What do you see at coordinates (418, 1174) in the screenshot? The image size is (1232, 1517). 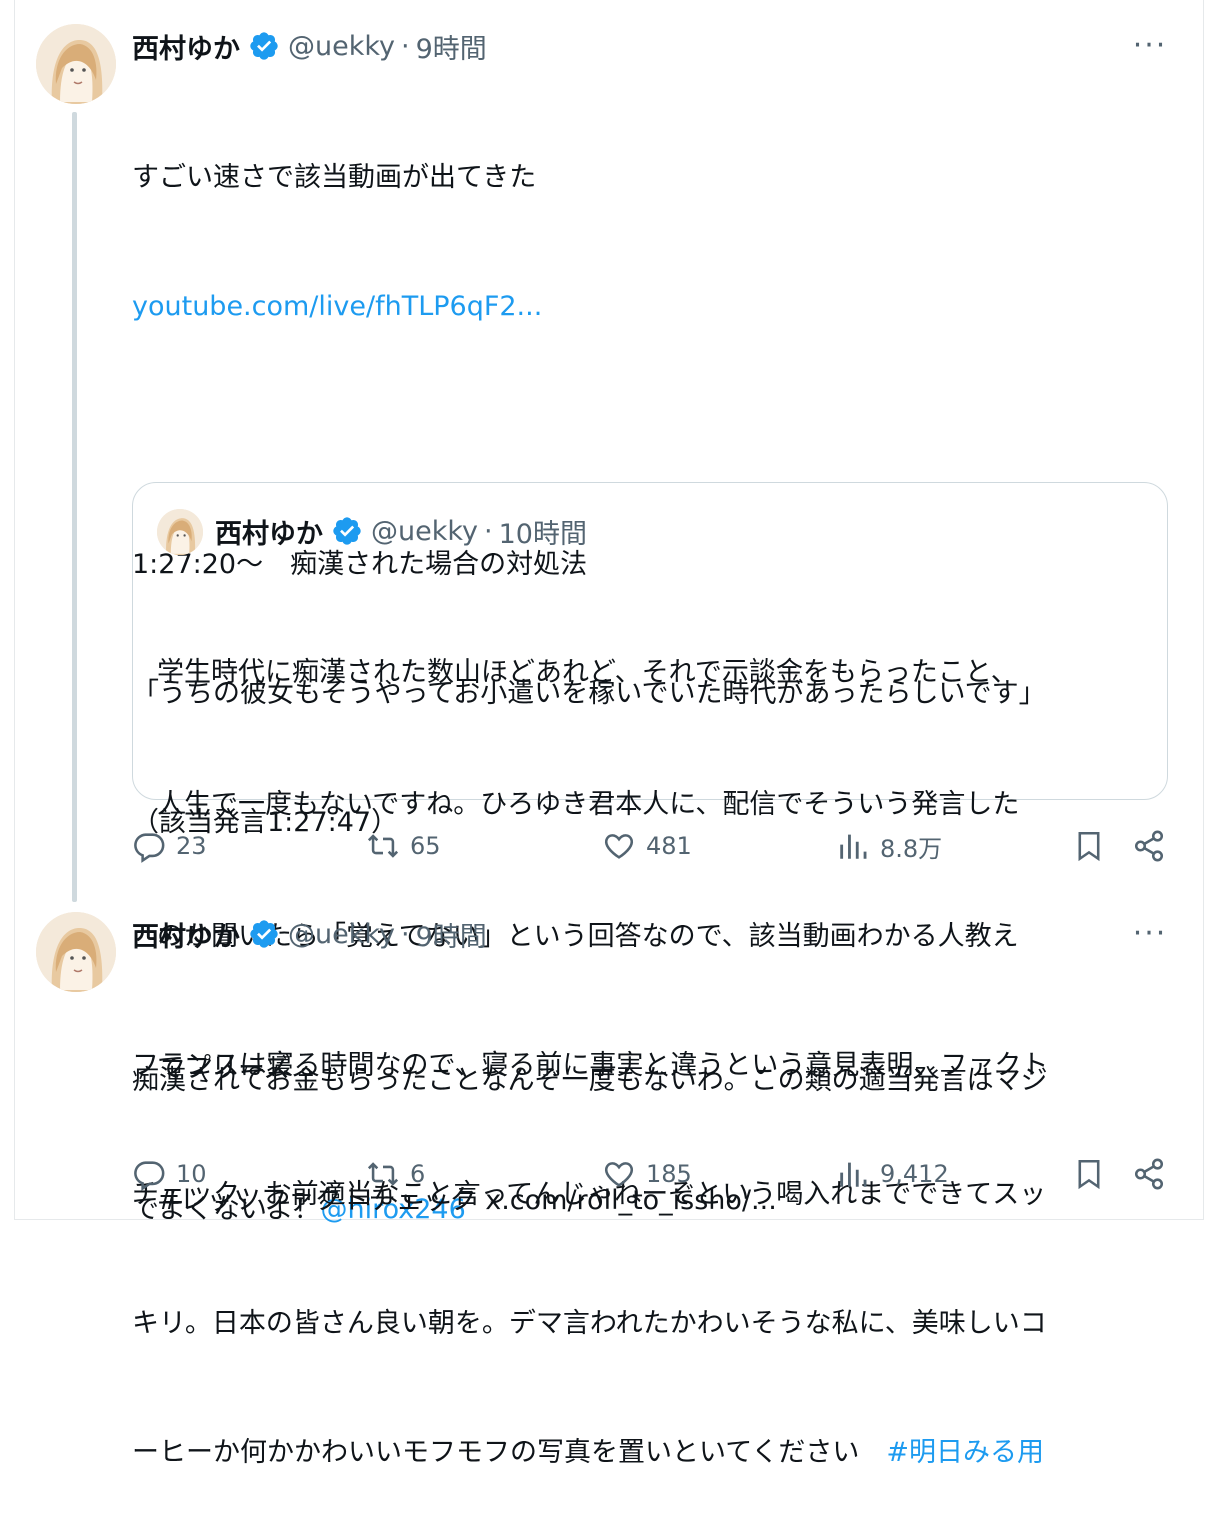 I see `repost-count: 6` at bounding box center [418, 1174].